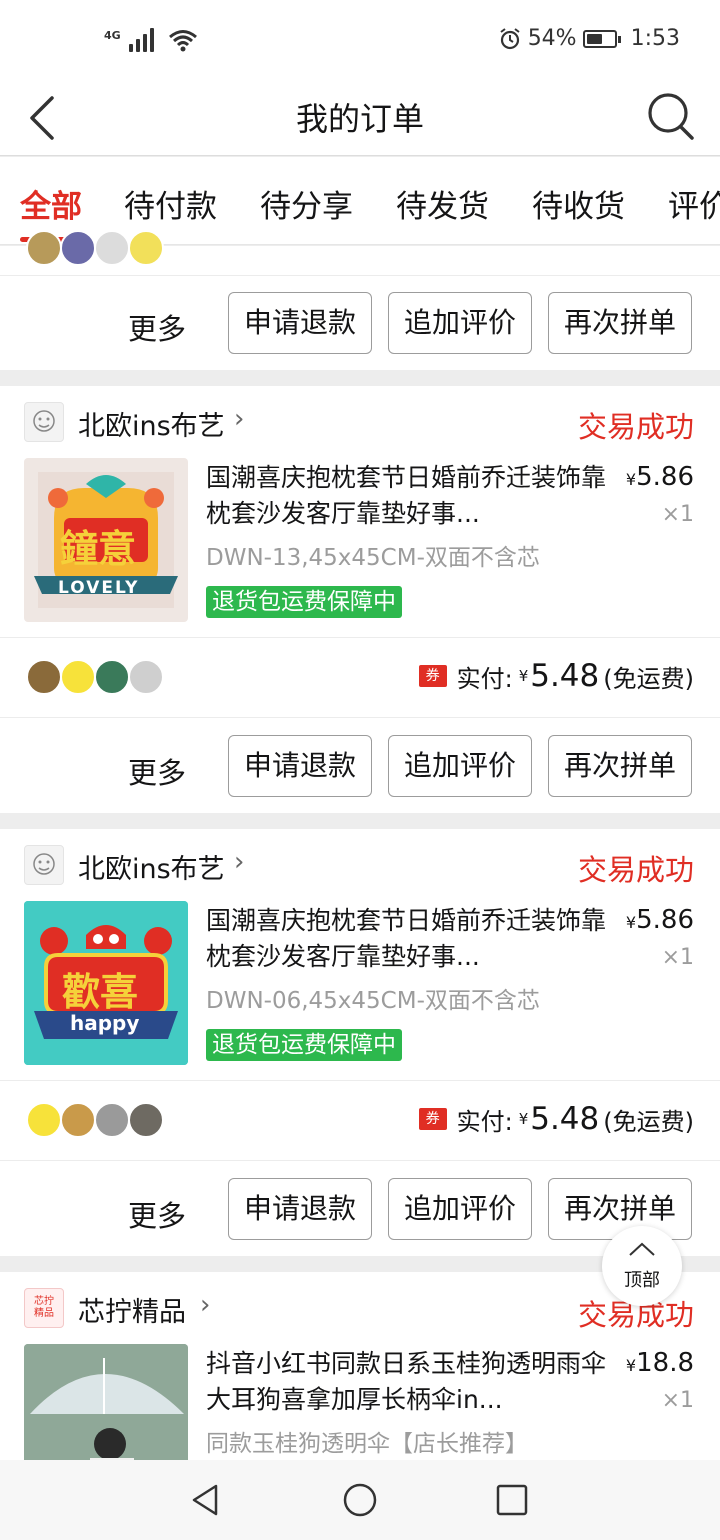 The image size is (720, 1540). I want to click on header: 我的订单, so click(360, 118).